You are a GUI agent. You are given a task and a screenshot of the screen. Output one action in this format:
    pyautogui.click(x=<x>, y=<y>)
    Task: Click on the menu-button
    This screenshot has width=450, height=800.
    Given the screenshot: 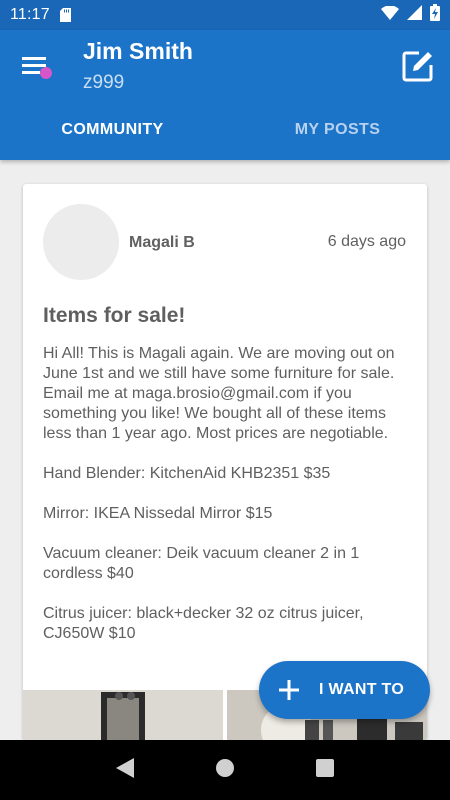 What is the action you would take?
    pyautogui.click(x=39, y=70)
    